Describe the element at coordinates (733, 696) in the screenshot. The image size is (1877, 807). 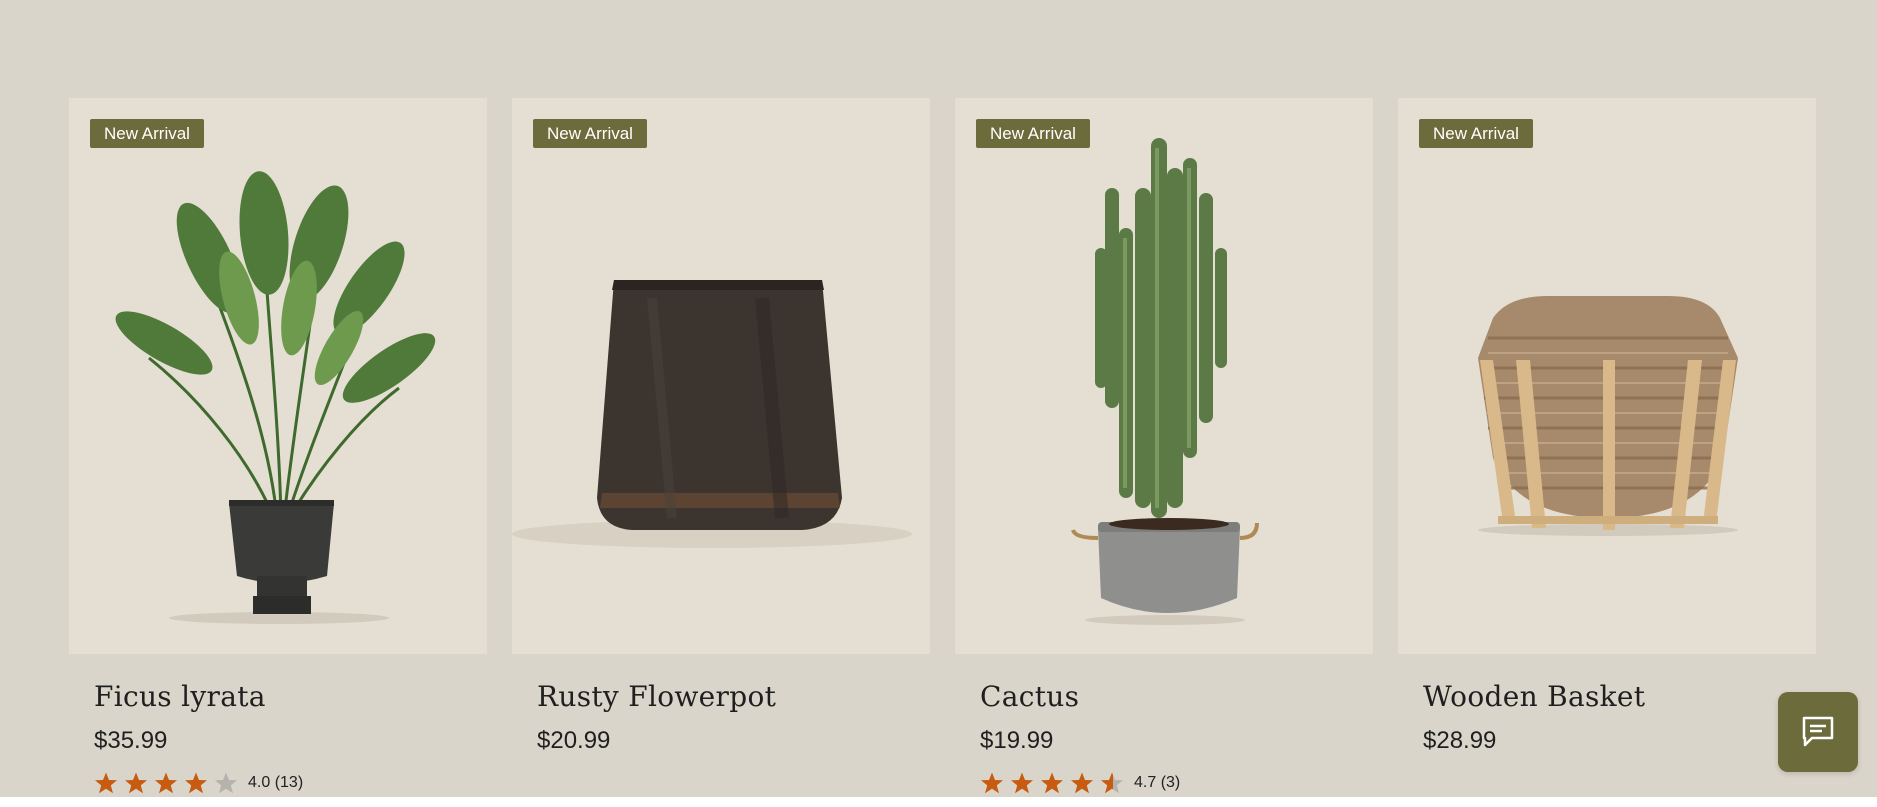
I see `product-name: Rusty Flowerpot` at that location.